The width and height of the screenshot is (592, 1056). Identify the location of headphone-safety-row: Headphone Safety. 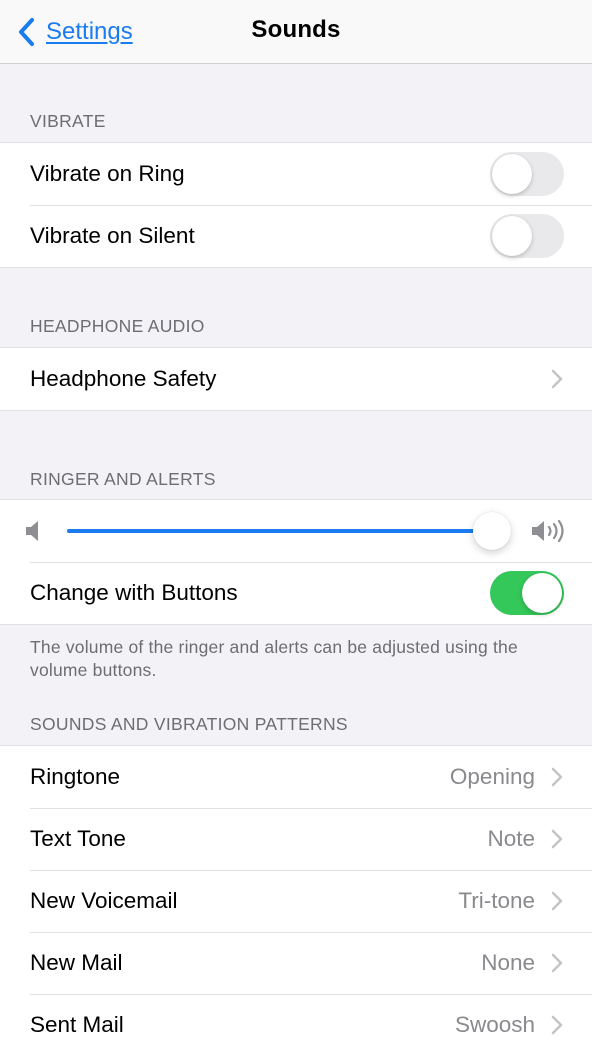
(296, 379).